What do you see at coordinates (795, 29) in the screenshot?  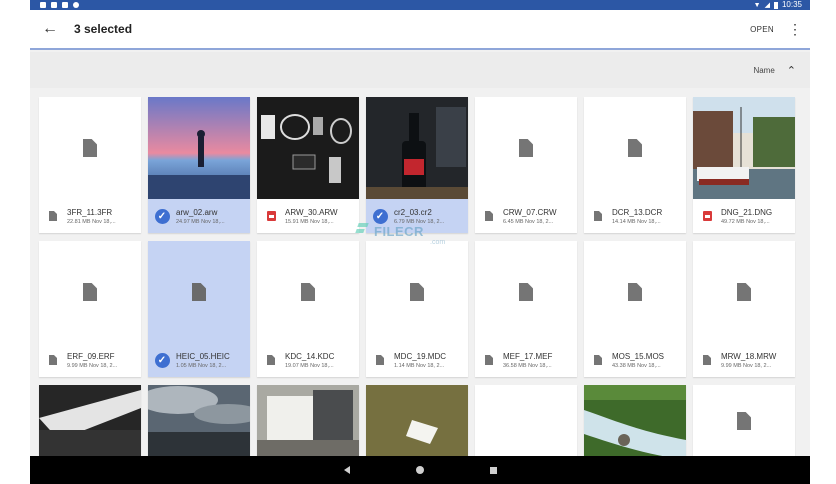 I see `more-vert-icon: ⋮` at bounding box center [795, 29].